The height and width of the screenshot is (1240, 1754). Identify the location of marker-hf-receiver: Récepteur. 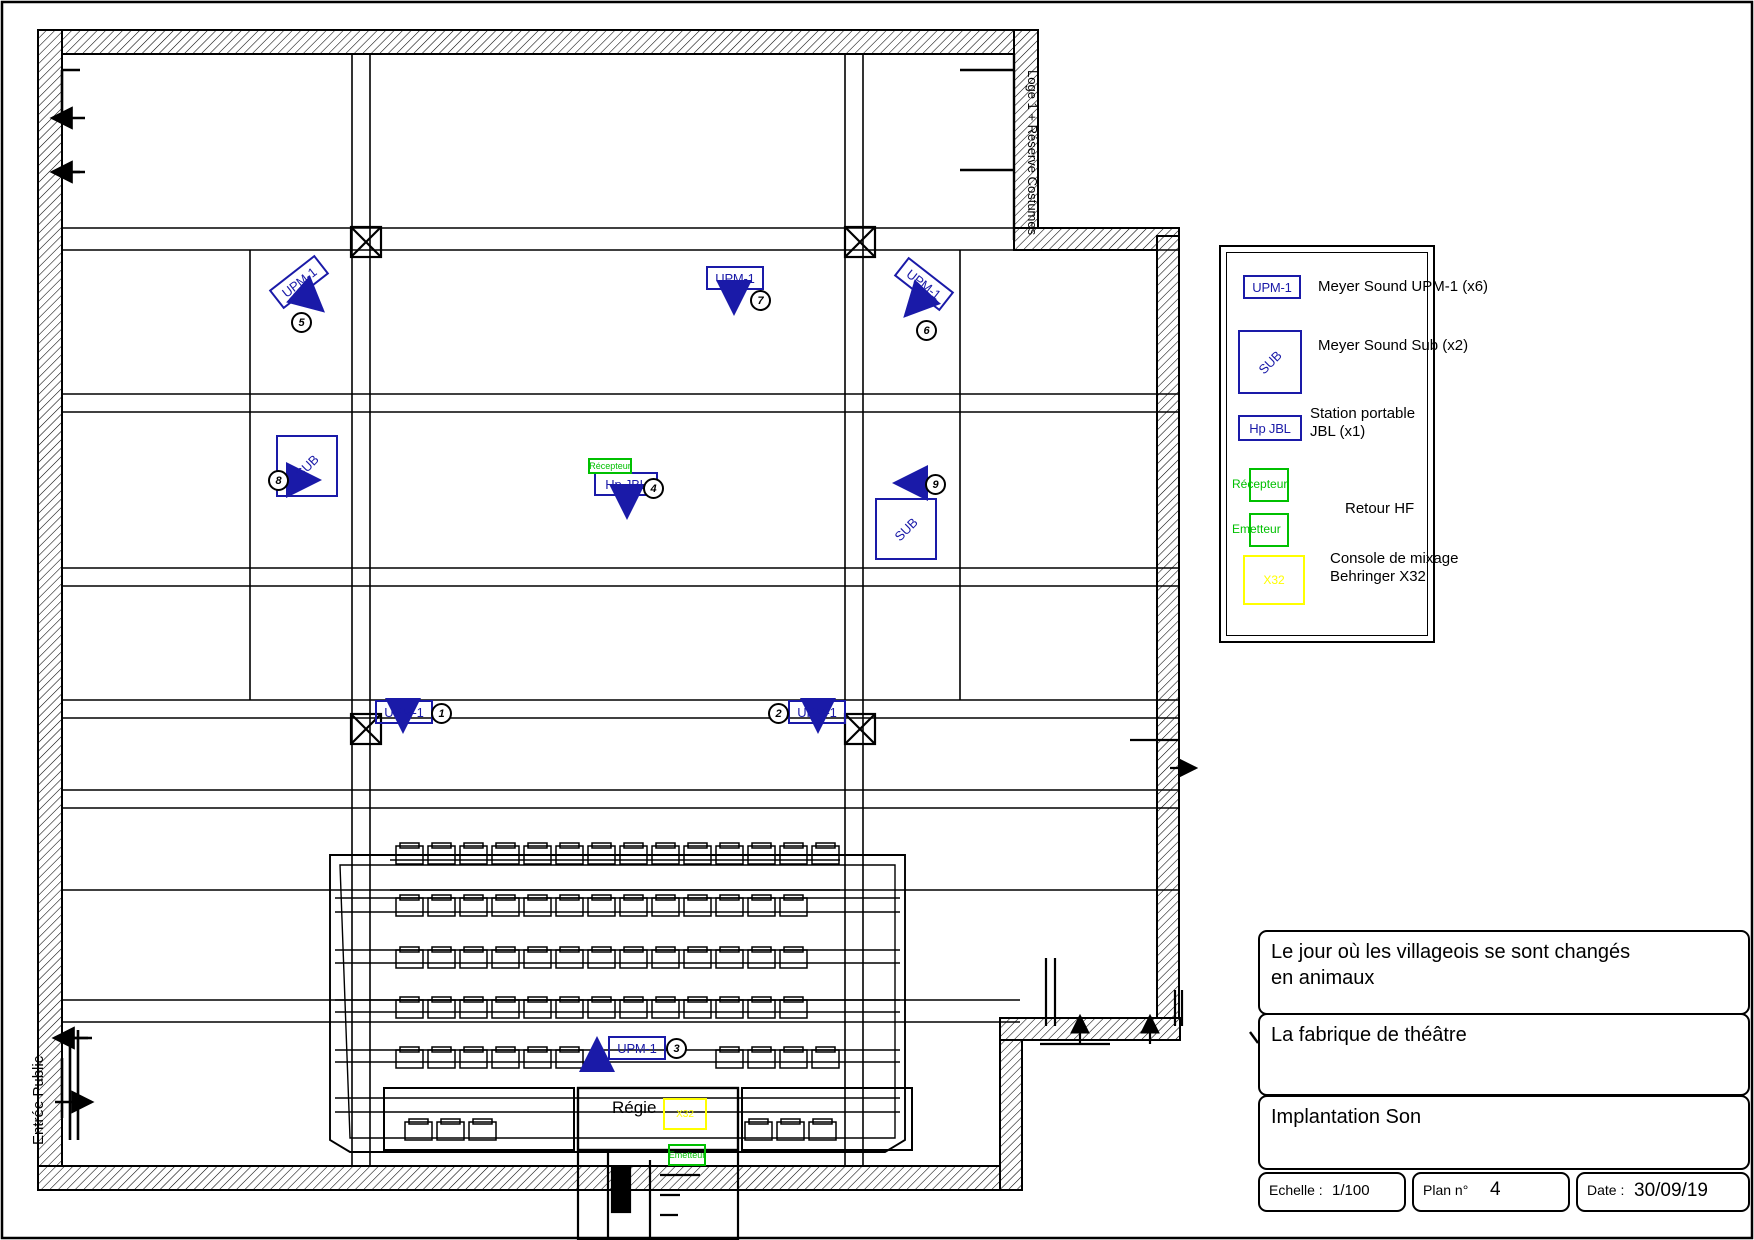
(610, 466).